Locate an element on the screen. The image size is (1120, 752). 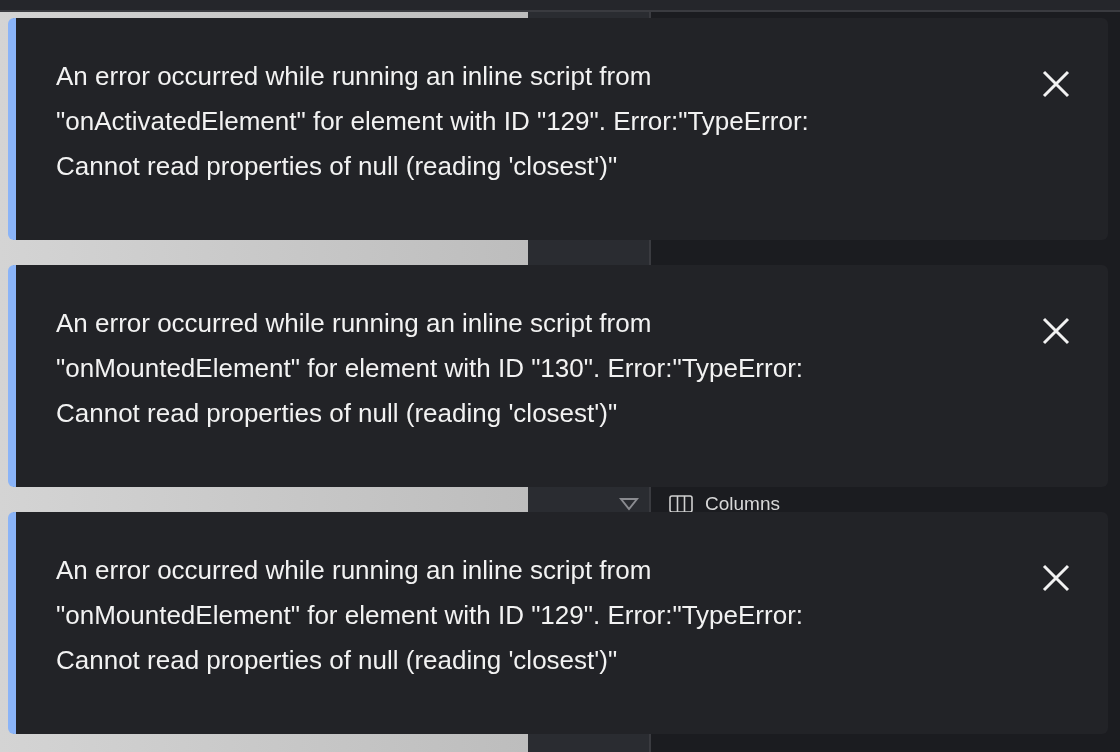
columns-icon is located at coordinates (681, 504).